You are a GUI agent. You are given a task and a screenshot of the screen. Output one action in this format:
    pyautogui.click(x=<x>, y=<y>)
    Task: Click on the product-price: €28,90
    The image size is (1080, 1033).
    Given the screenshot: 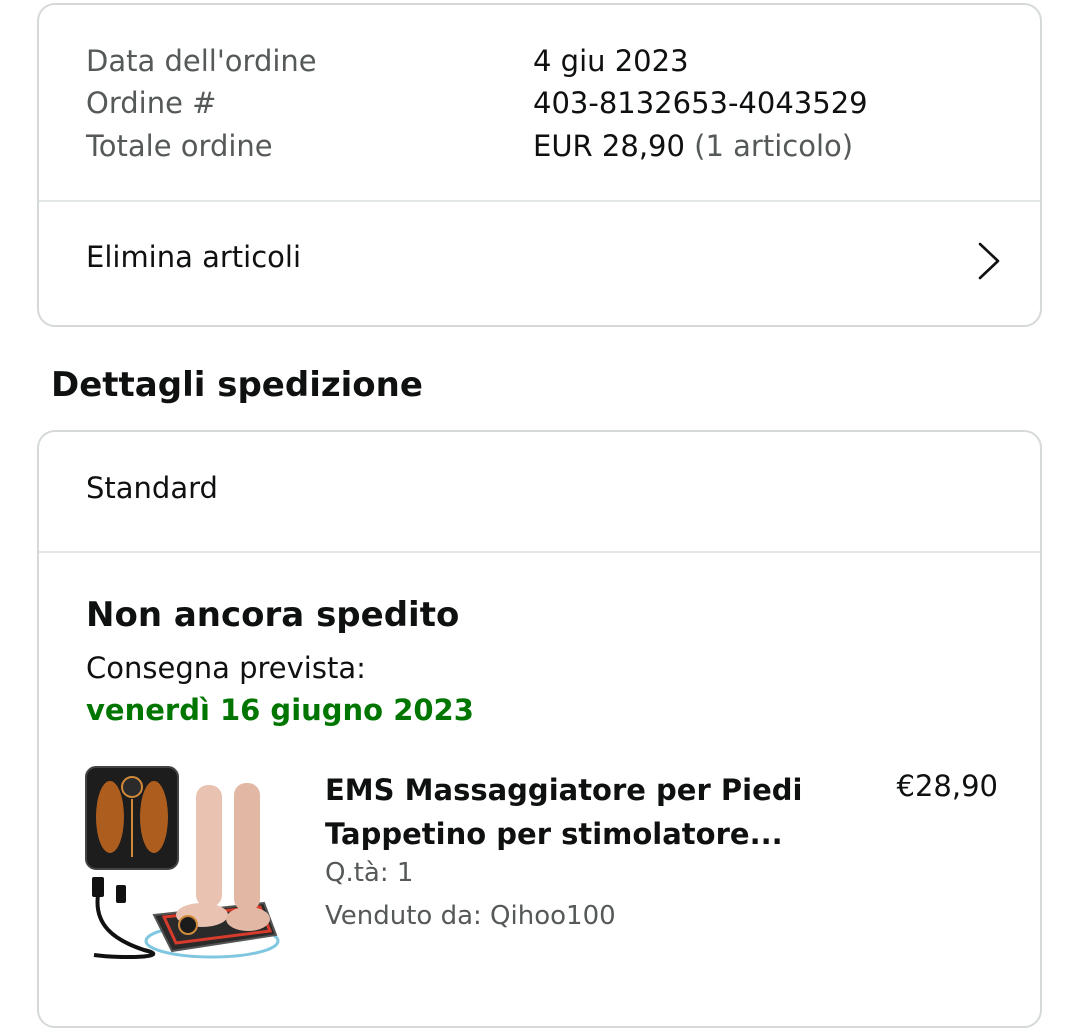 What is the action you would take?
    pyautogui.click(x=947, y=786)
    